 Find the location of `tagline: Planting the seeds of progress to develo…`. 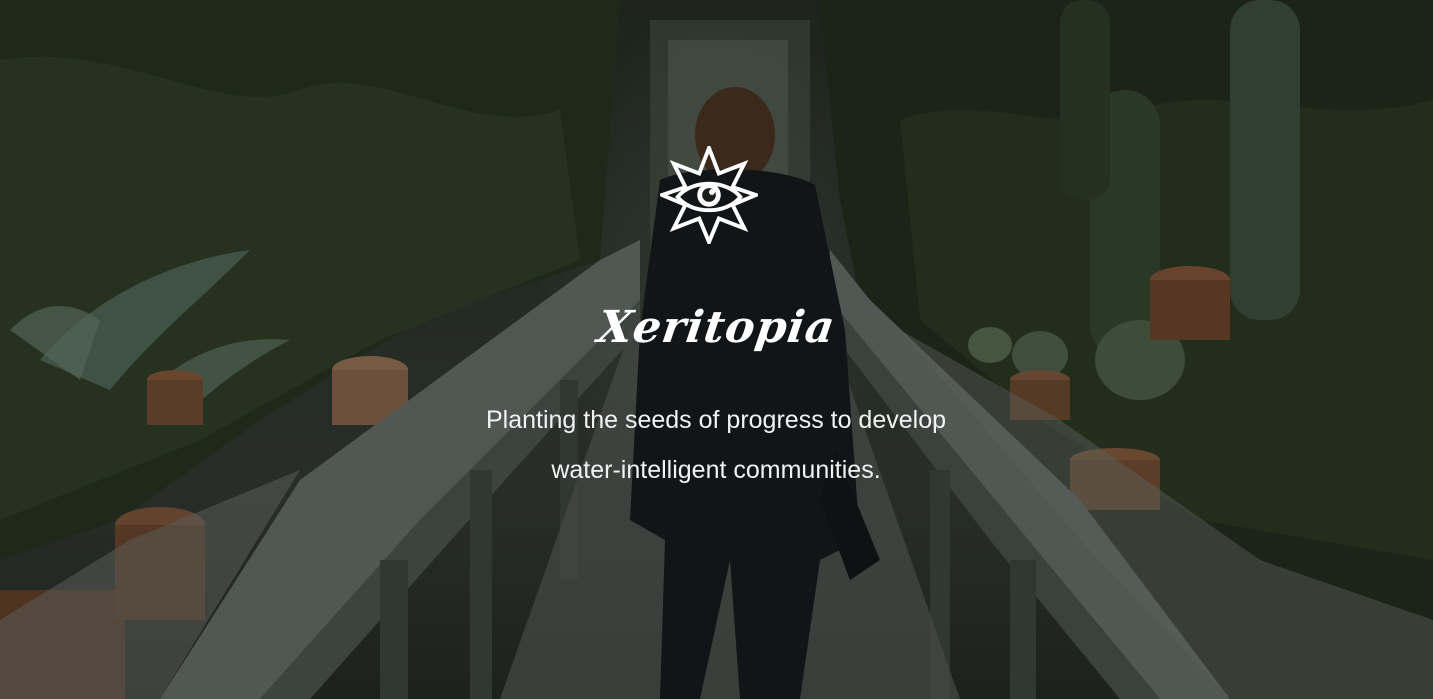

tagline: Planting the seeds of progress to develo… is located at coordinates (716, 445).